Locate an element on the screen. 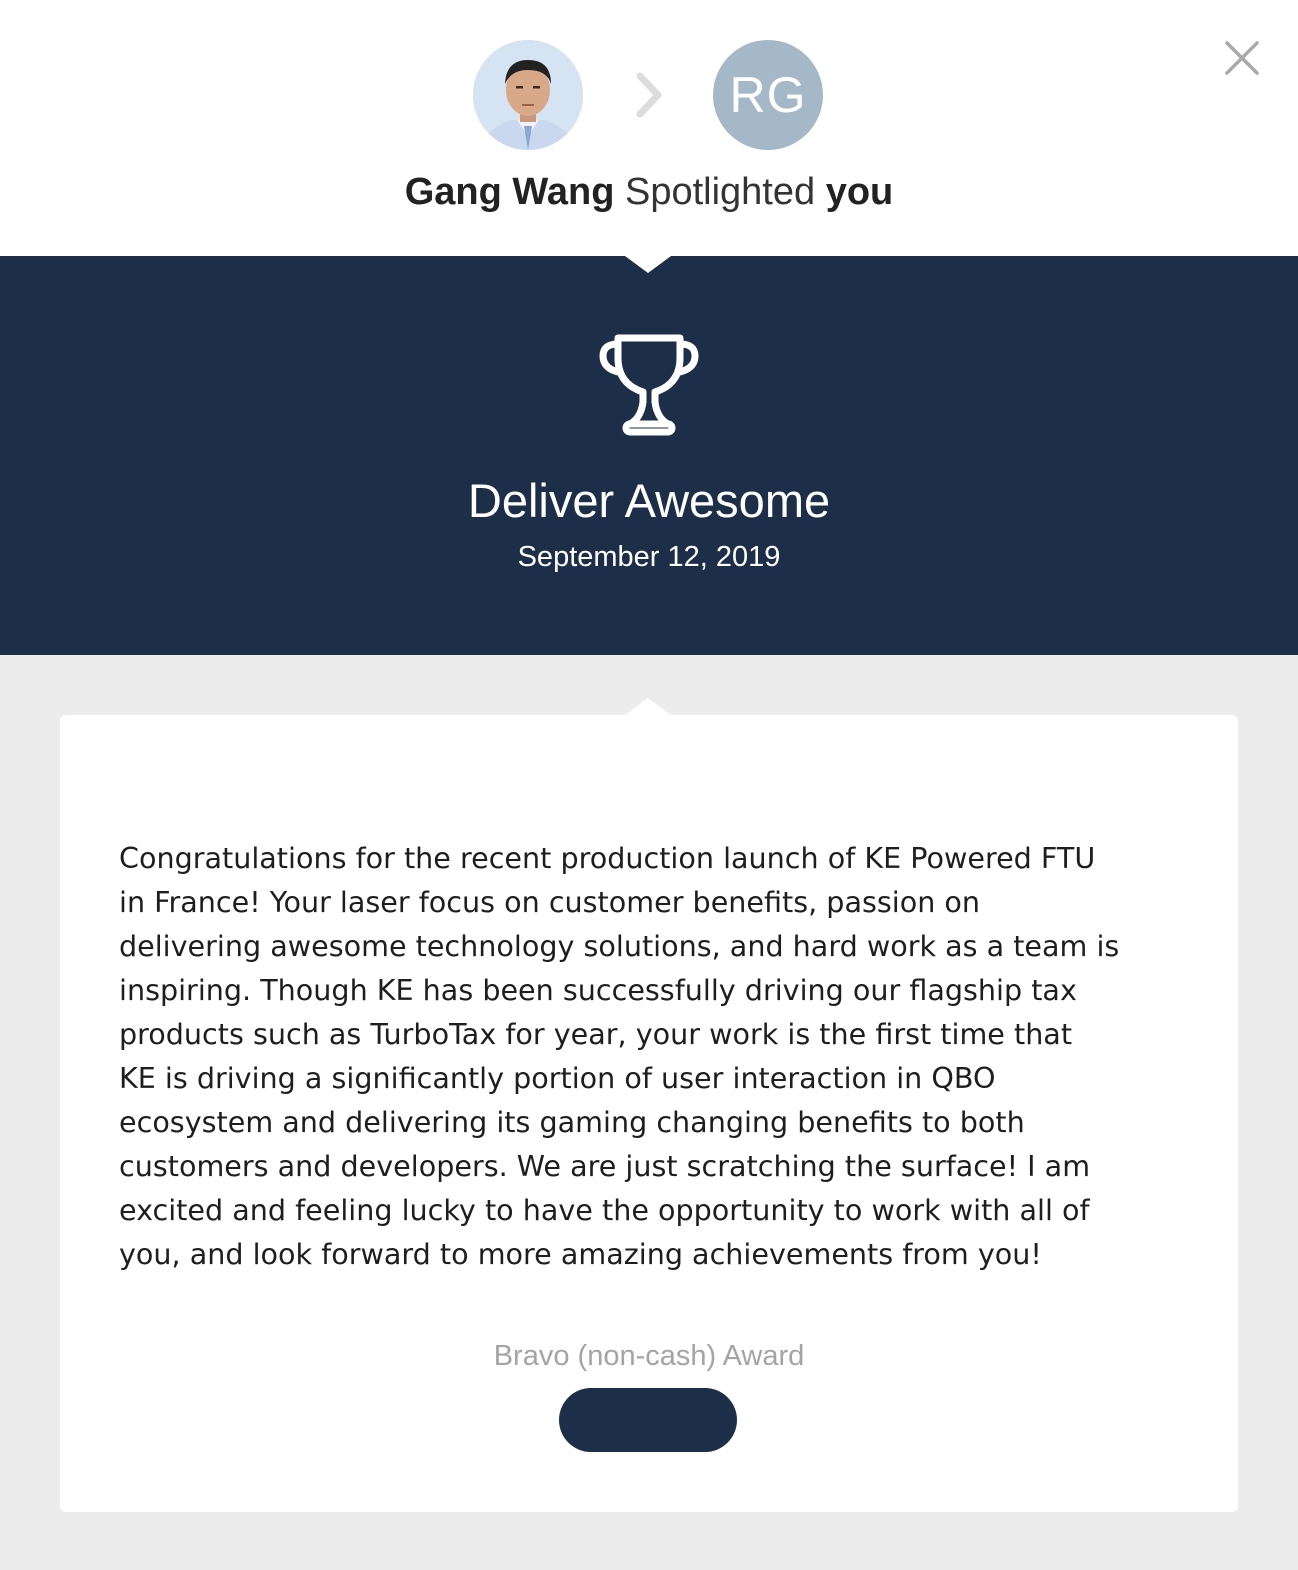 Image resolution: width=1298 pixels, height=1570 pixels. spotlight-headline: Gang Wang Spotlighted you is located at coordinates (649, 192).